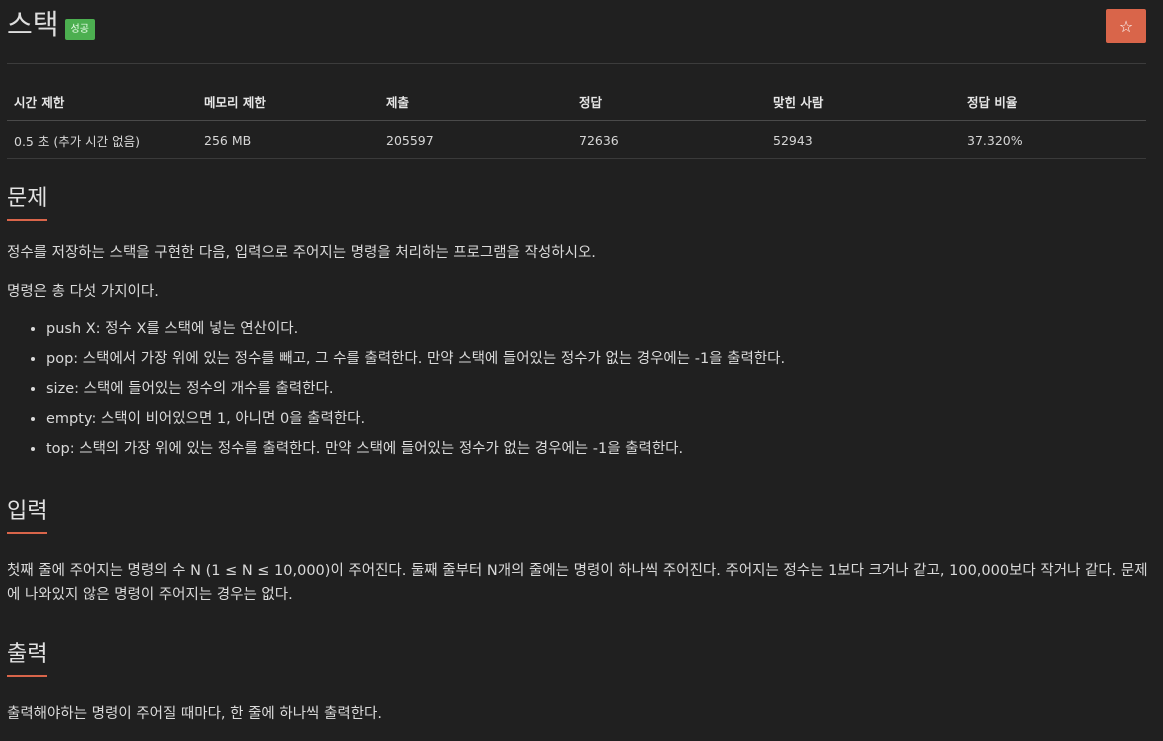 The image size is (1163, 741). What do you see at coordinates (579, 683) in the screenshot?
I see `output-section: 출력 출력해야하는 명령이 주어질 때마다, 한 줄에 하나씩 출력한다.` at bounding box center [579, 683].